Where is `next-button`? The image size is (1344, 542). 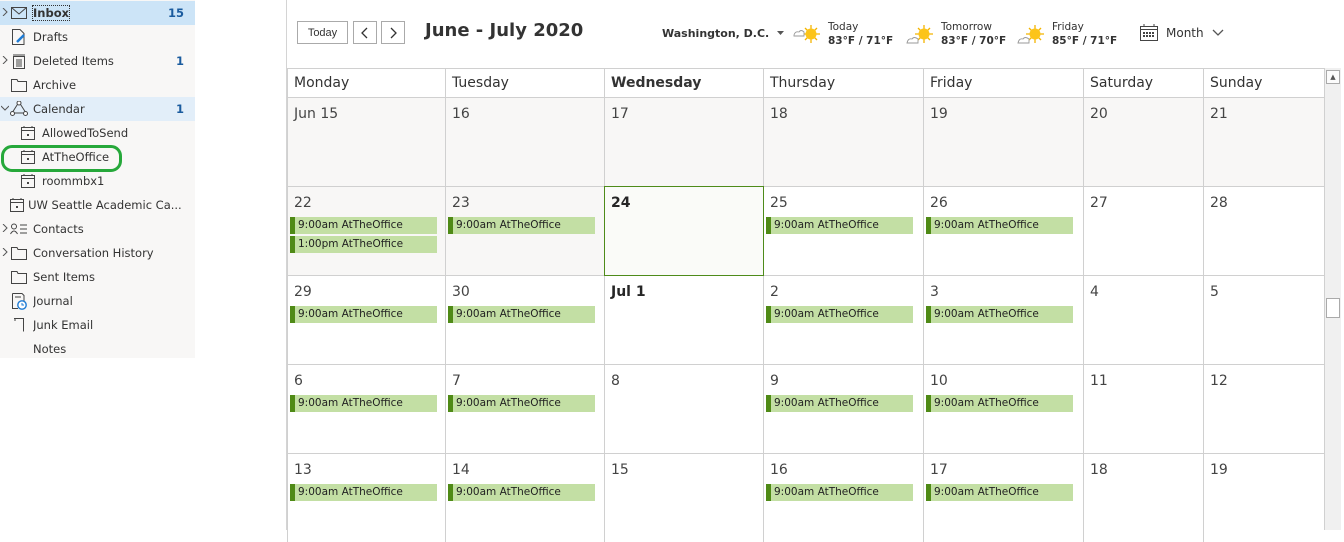 next-button is located at coordinates (393, 32).